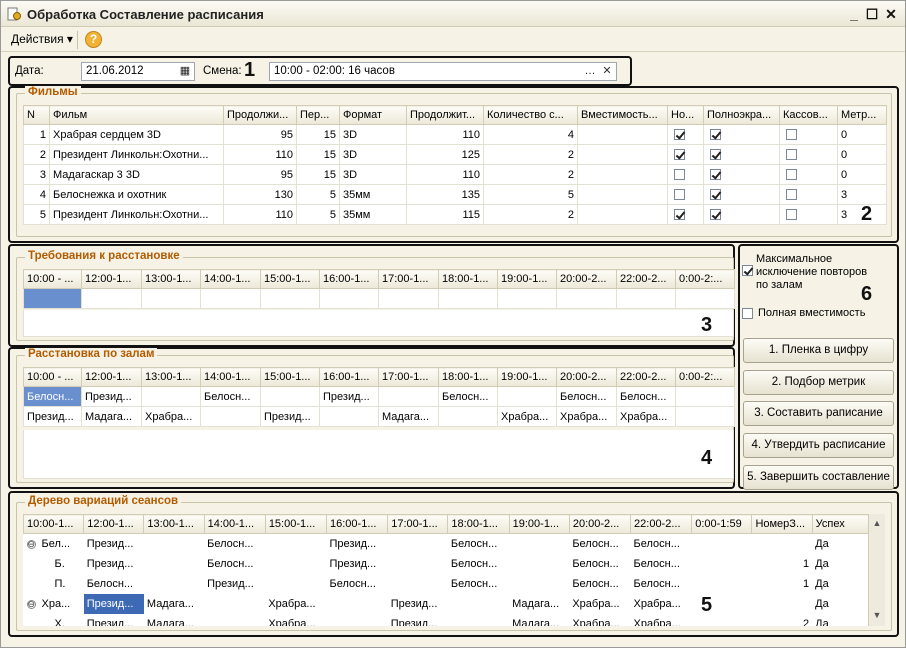  What do you see at coordinates (445, 194) in the screenshot?
I see `film-cell-dur2: 135` at bounding box center [445, 194].